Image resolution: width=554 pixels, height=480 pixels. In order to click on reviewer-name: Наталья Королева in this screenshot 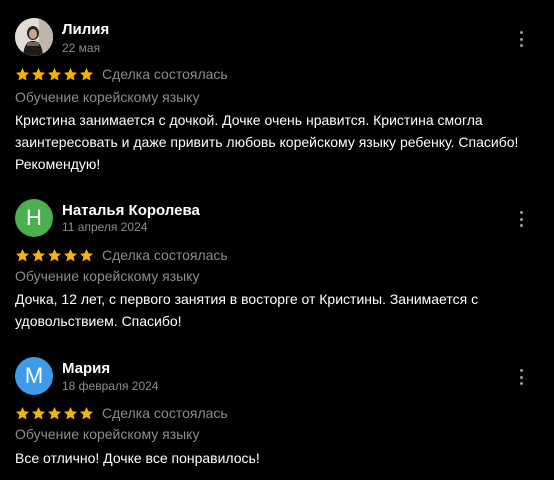, I will do `click(131, 210)`.